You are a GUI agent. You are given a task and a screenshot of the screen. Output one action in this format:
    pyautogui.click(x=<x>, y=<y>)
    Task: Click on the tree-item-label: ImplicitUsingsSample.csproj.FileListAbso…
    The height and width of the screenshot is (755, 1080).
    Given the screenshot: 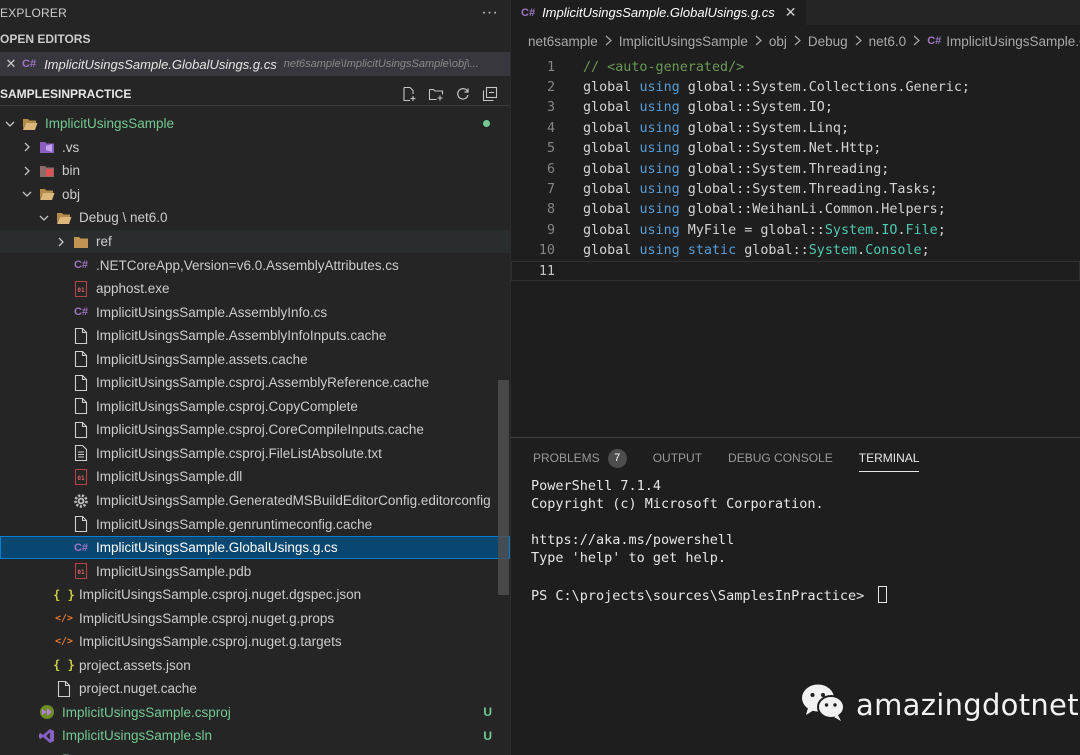 What is the action you would take?
    pyautogui.click(x=239, y=453)
    